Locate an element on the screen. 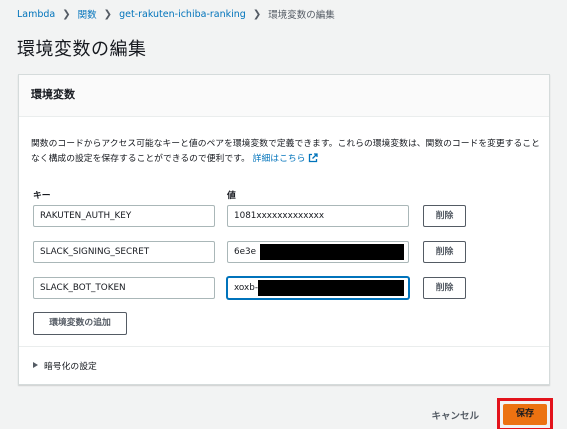 Image resolution: width=567 pixels, height=429 pixels. learn-more-label: 詳細はこちら is located at coordinates (279, 159).